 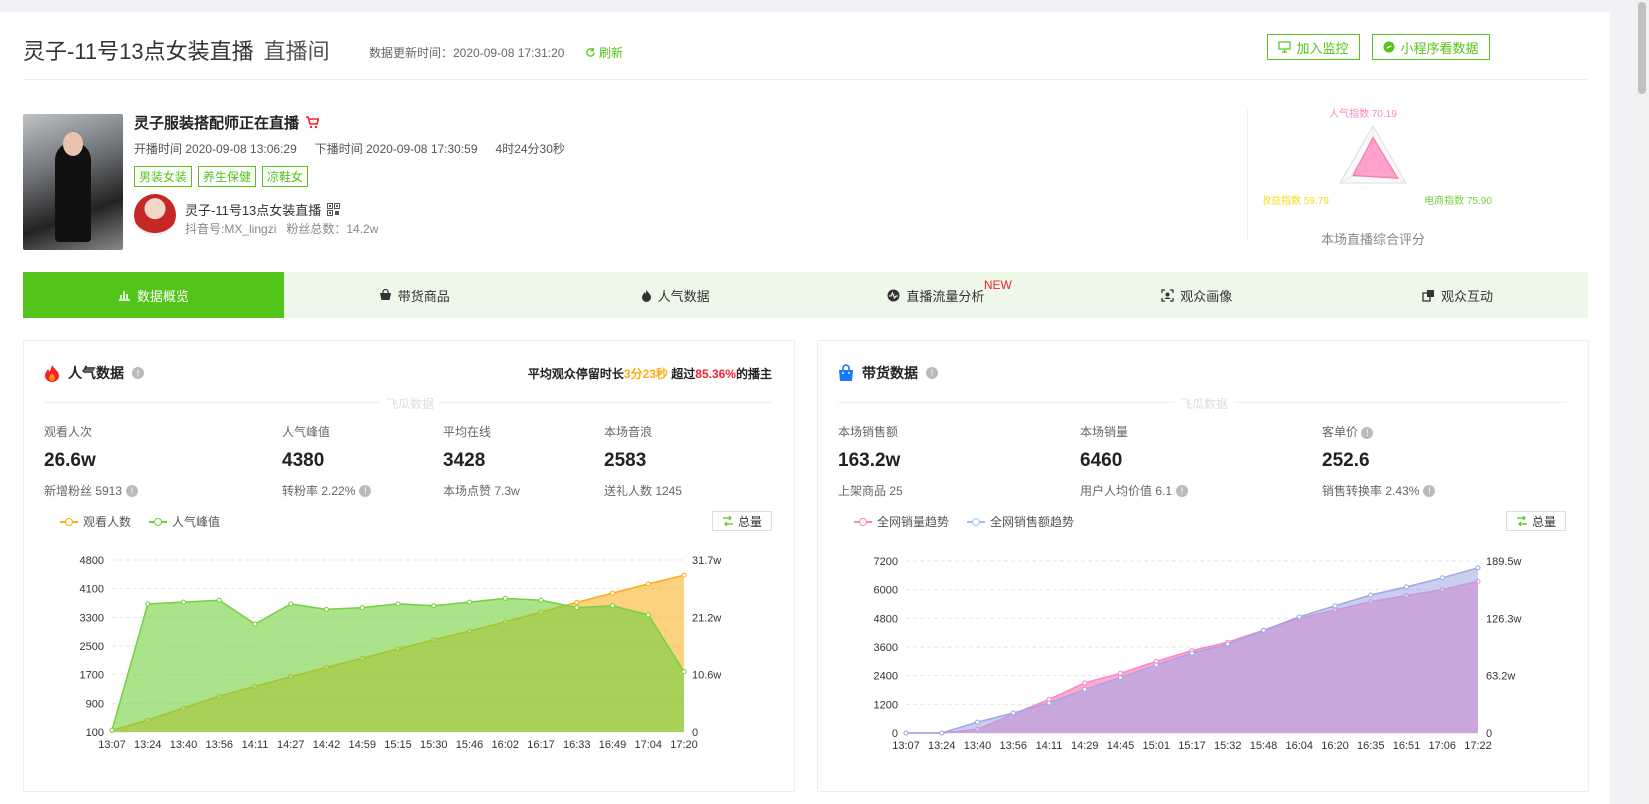 I want to click on stat-label: 本场音浪, so click(x=628, y=432).